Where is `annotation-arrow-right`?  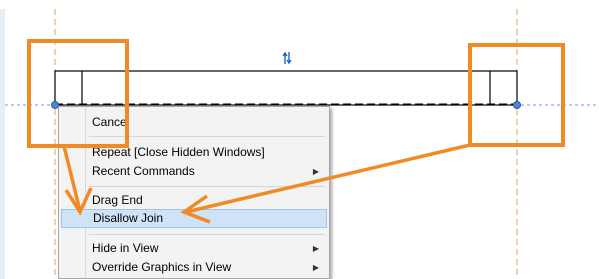 annotation-arrow-right is located at coordinates (328, 178).